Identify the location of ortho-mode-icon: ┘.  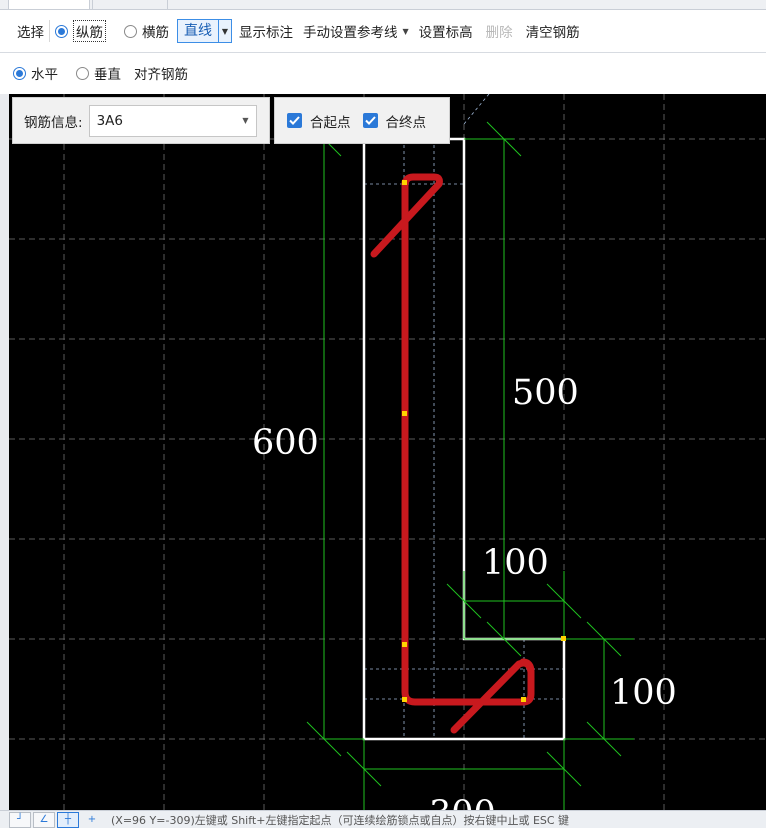
(20, 819).